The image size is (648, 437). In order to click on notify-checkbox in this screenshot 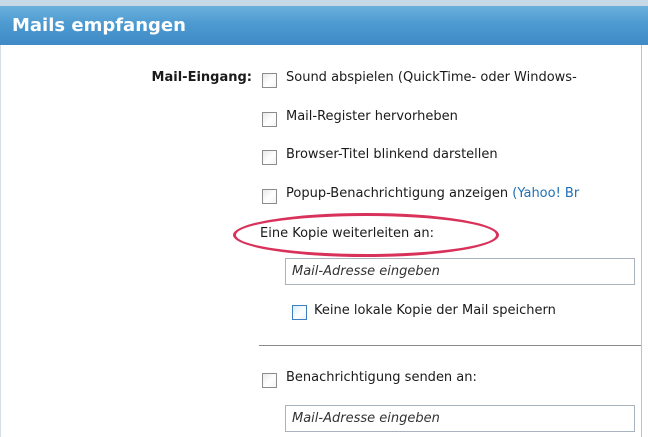, I will do `click(269, 380)`.